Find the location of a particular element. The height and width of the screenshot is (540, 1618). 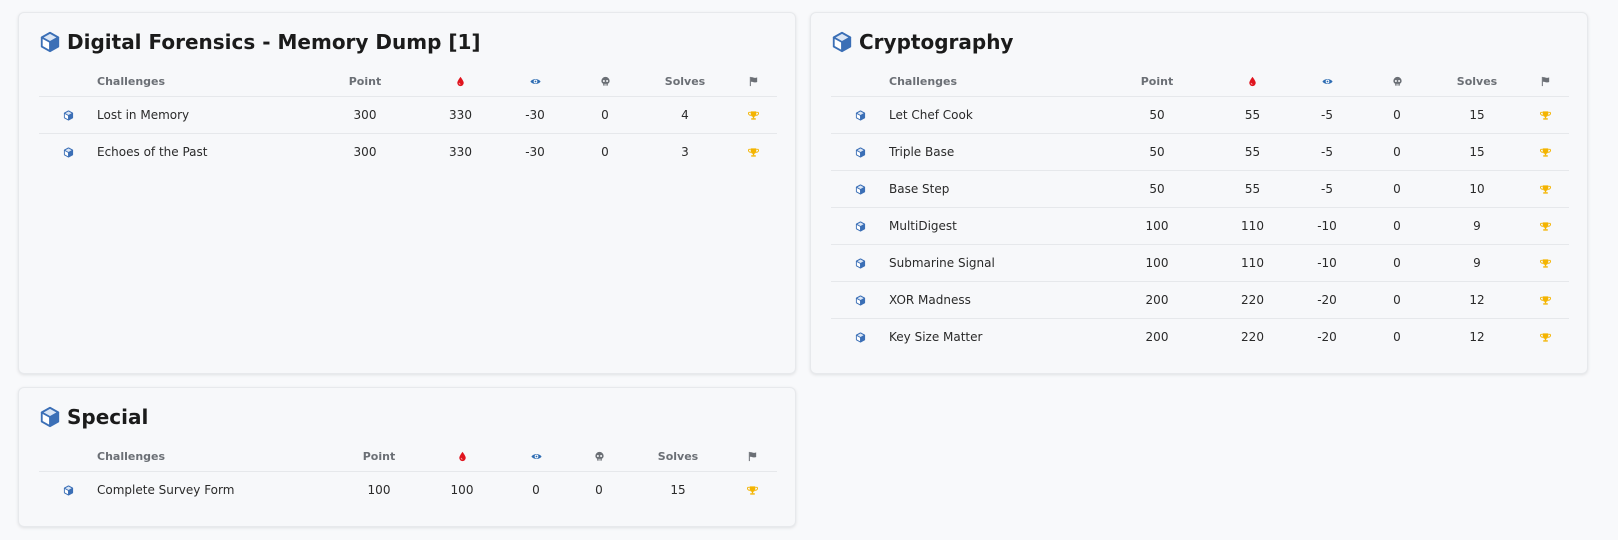

table-row: Let Chef Cook 50 55 -5 0 15 is located at coordinates (1200, 114).